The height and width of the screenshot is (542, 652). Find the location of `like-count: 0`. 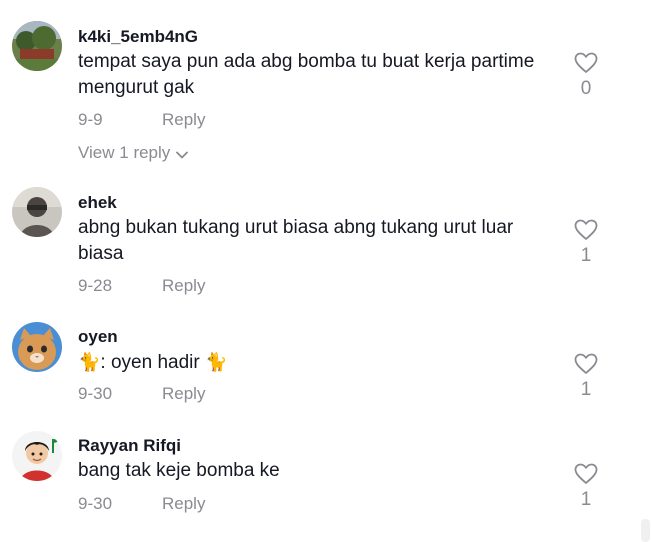

like-count: 0 is located at coordinates (586, 88).